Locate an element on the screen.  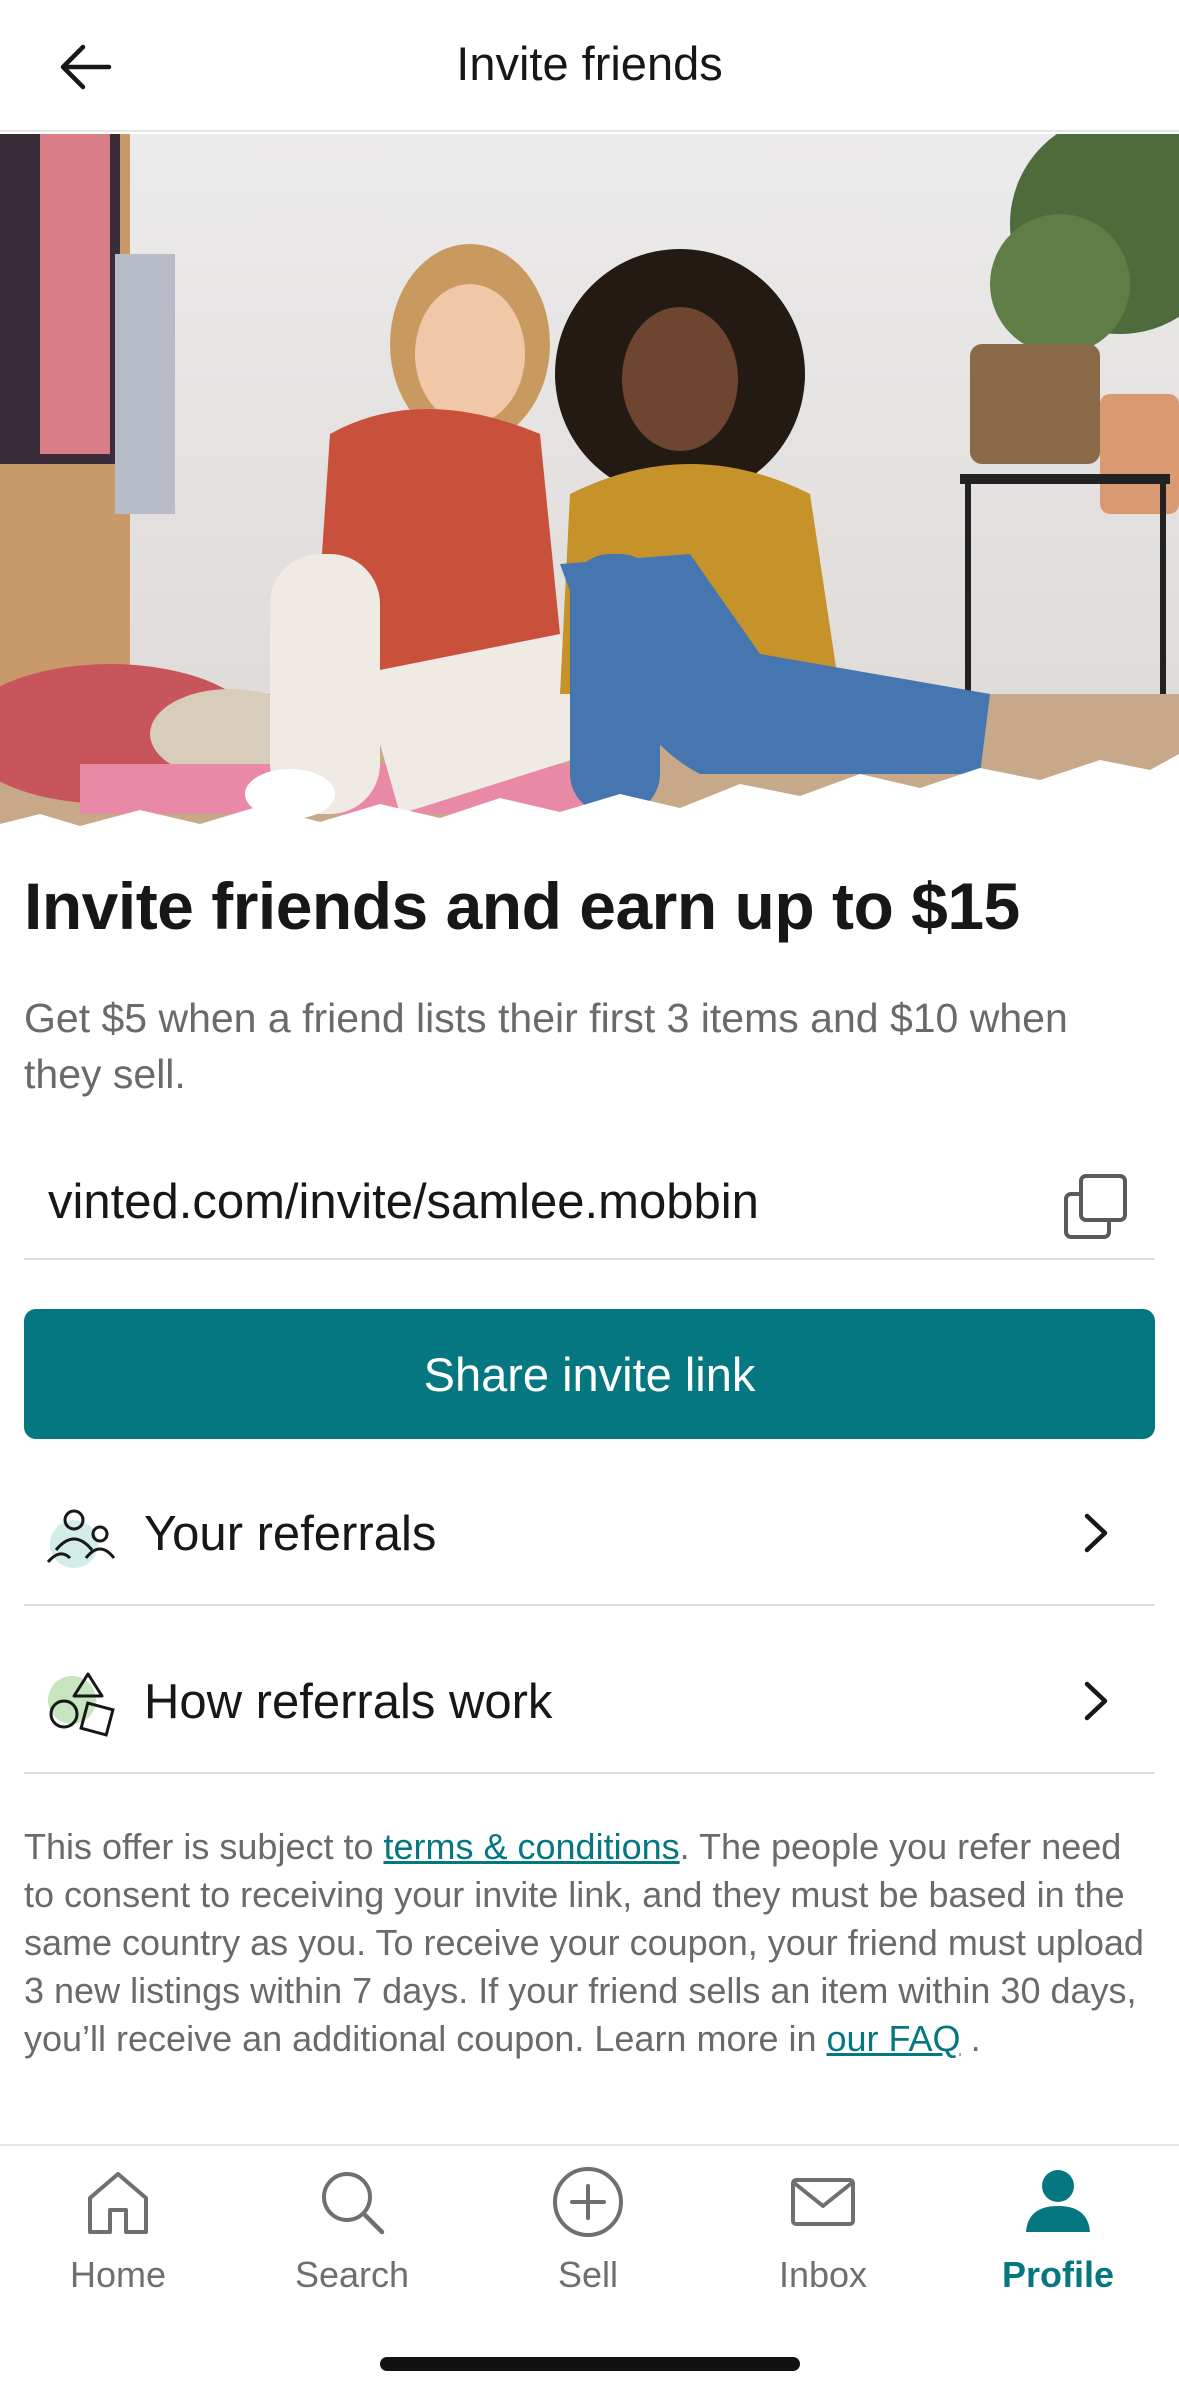
nav-bar: Invite friends is located at coordinates (589, 66).